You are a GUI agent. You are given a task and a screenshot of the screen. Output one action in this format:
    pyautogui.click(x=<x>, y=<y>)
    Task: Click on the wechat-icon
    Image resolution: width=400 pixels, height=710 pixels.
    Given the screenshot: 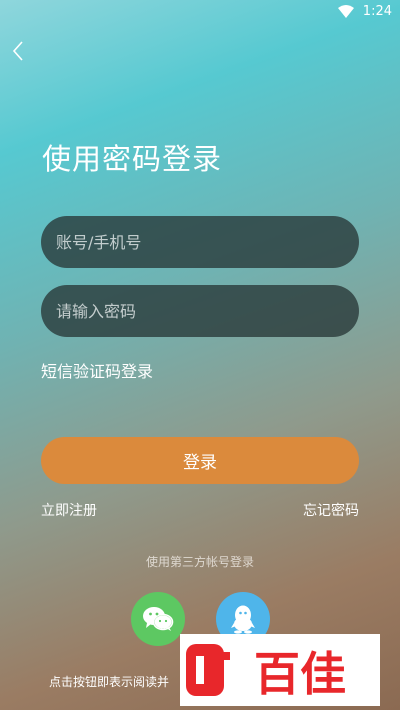 What is the action you would take?
    pyautogui.click(x=158, y=619)
    